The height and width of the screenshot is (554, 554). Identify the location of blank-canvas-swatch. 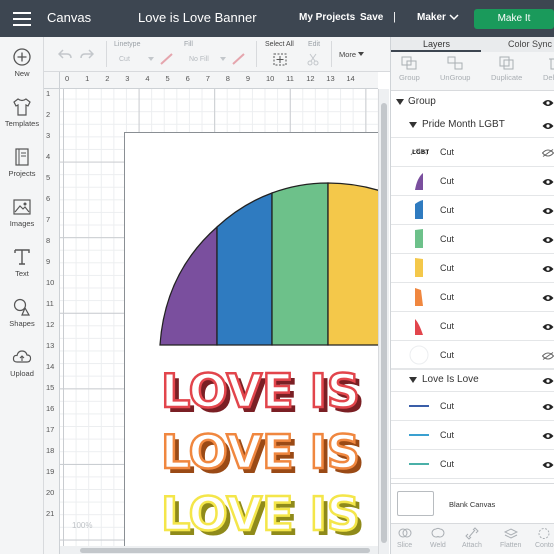
(415, 503).